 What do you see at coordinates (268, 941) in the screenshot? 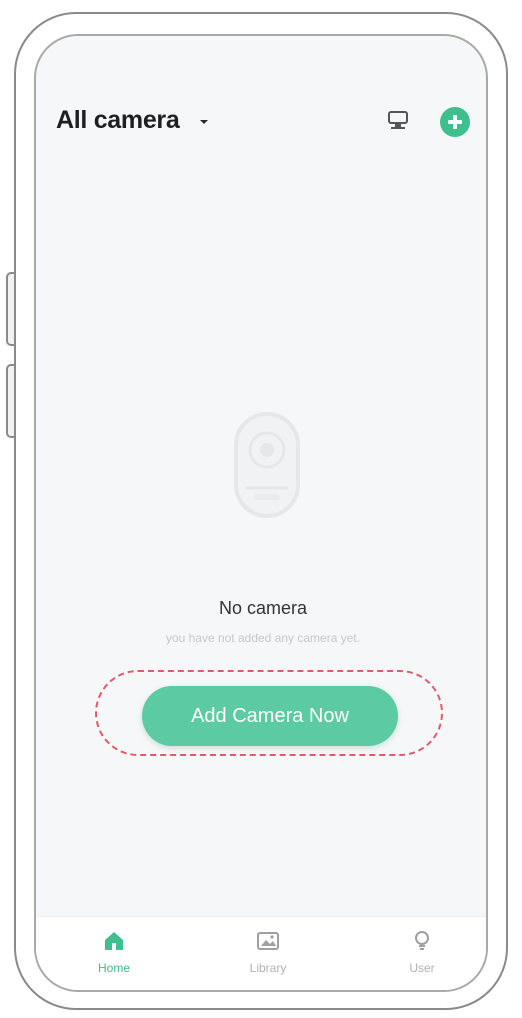
I see `image-icon` at bounding box center [268, 941].